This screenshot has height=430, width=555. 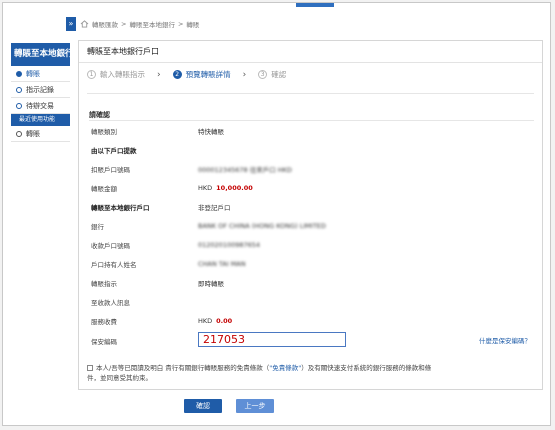 I want to click on step-number: 3, so click(x=263, y=74).